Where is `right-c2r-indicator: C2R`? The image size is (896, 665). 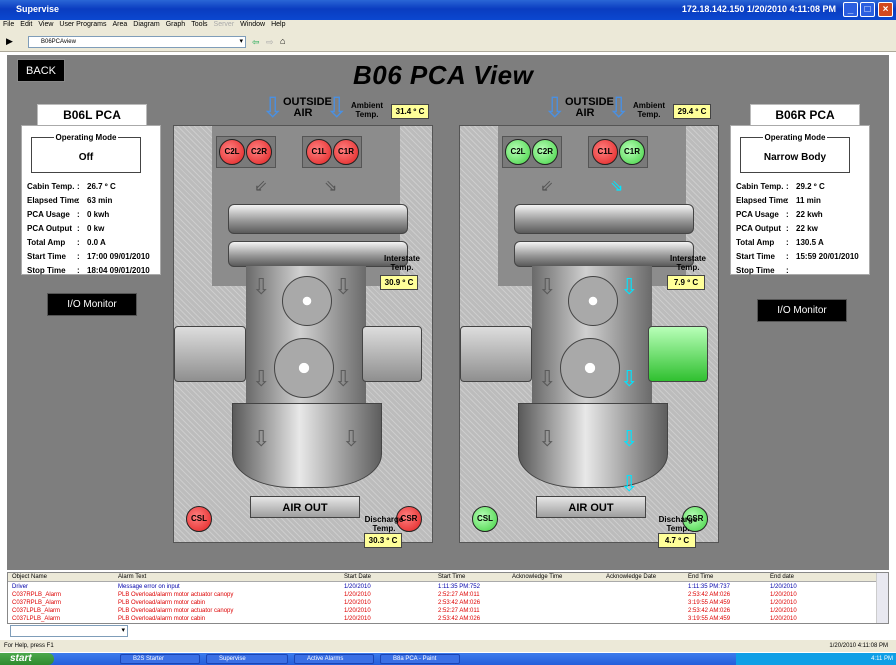
right-c2r-indicator: C2R is located at coordinates (545, 152).